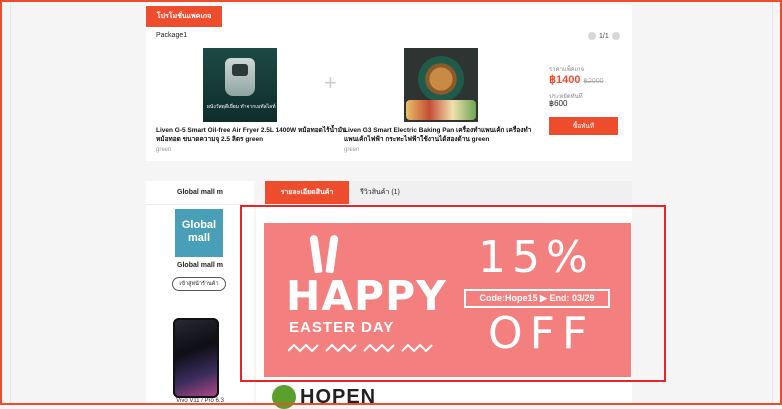 The image size is (782, 409). I want to click on shop-logo: Global mall, so click(199, 233).